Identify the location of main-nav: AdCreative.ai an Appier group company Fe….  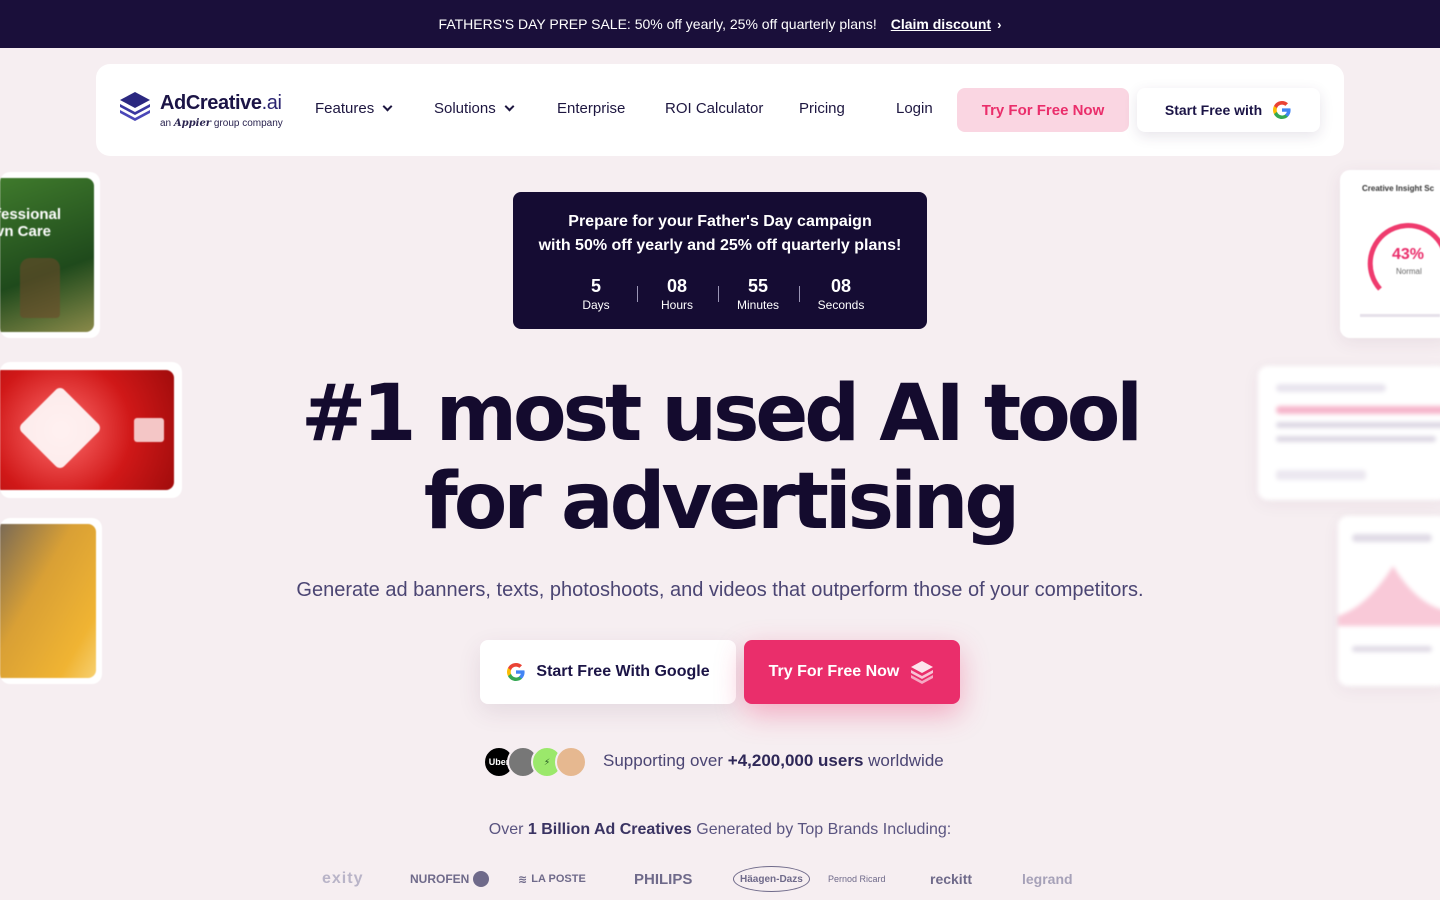
(720, 110).